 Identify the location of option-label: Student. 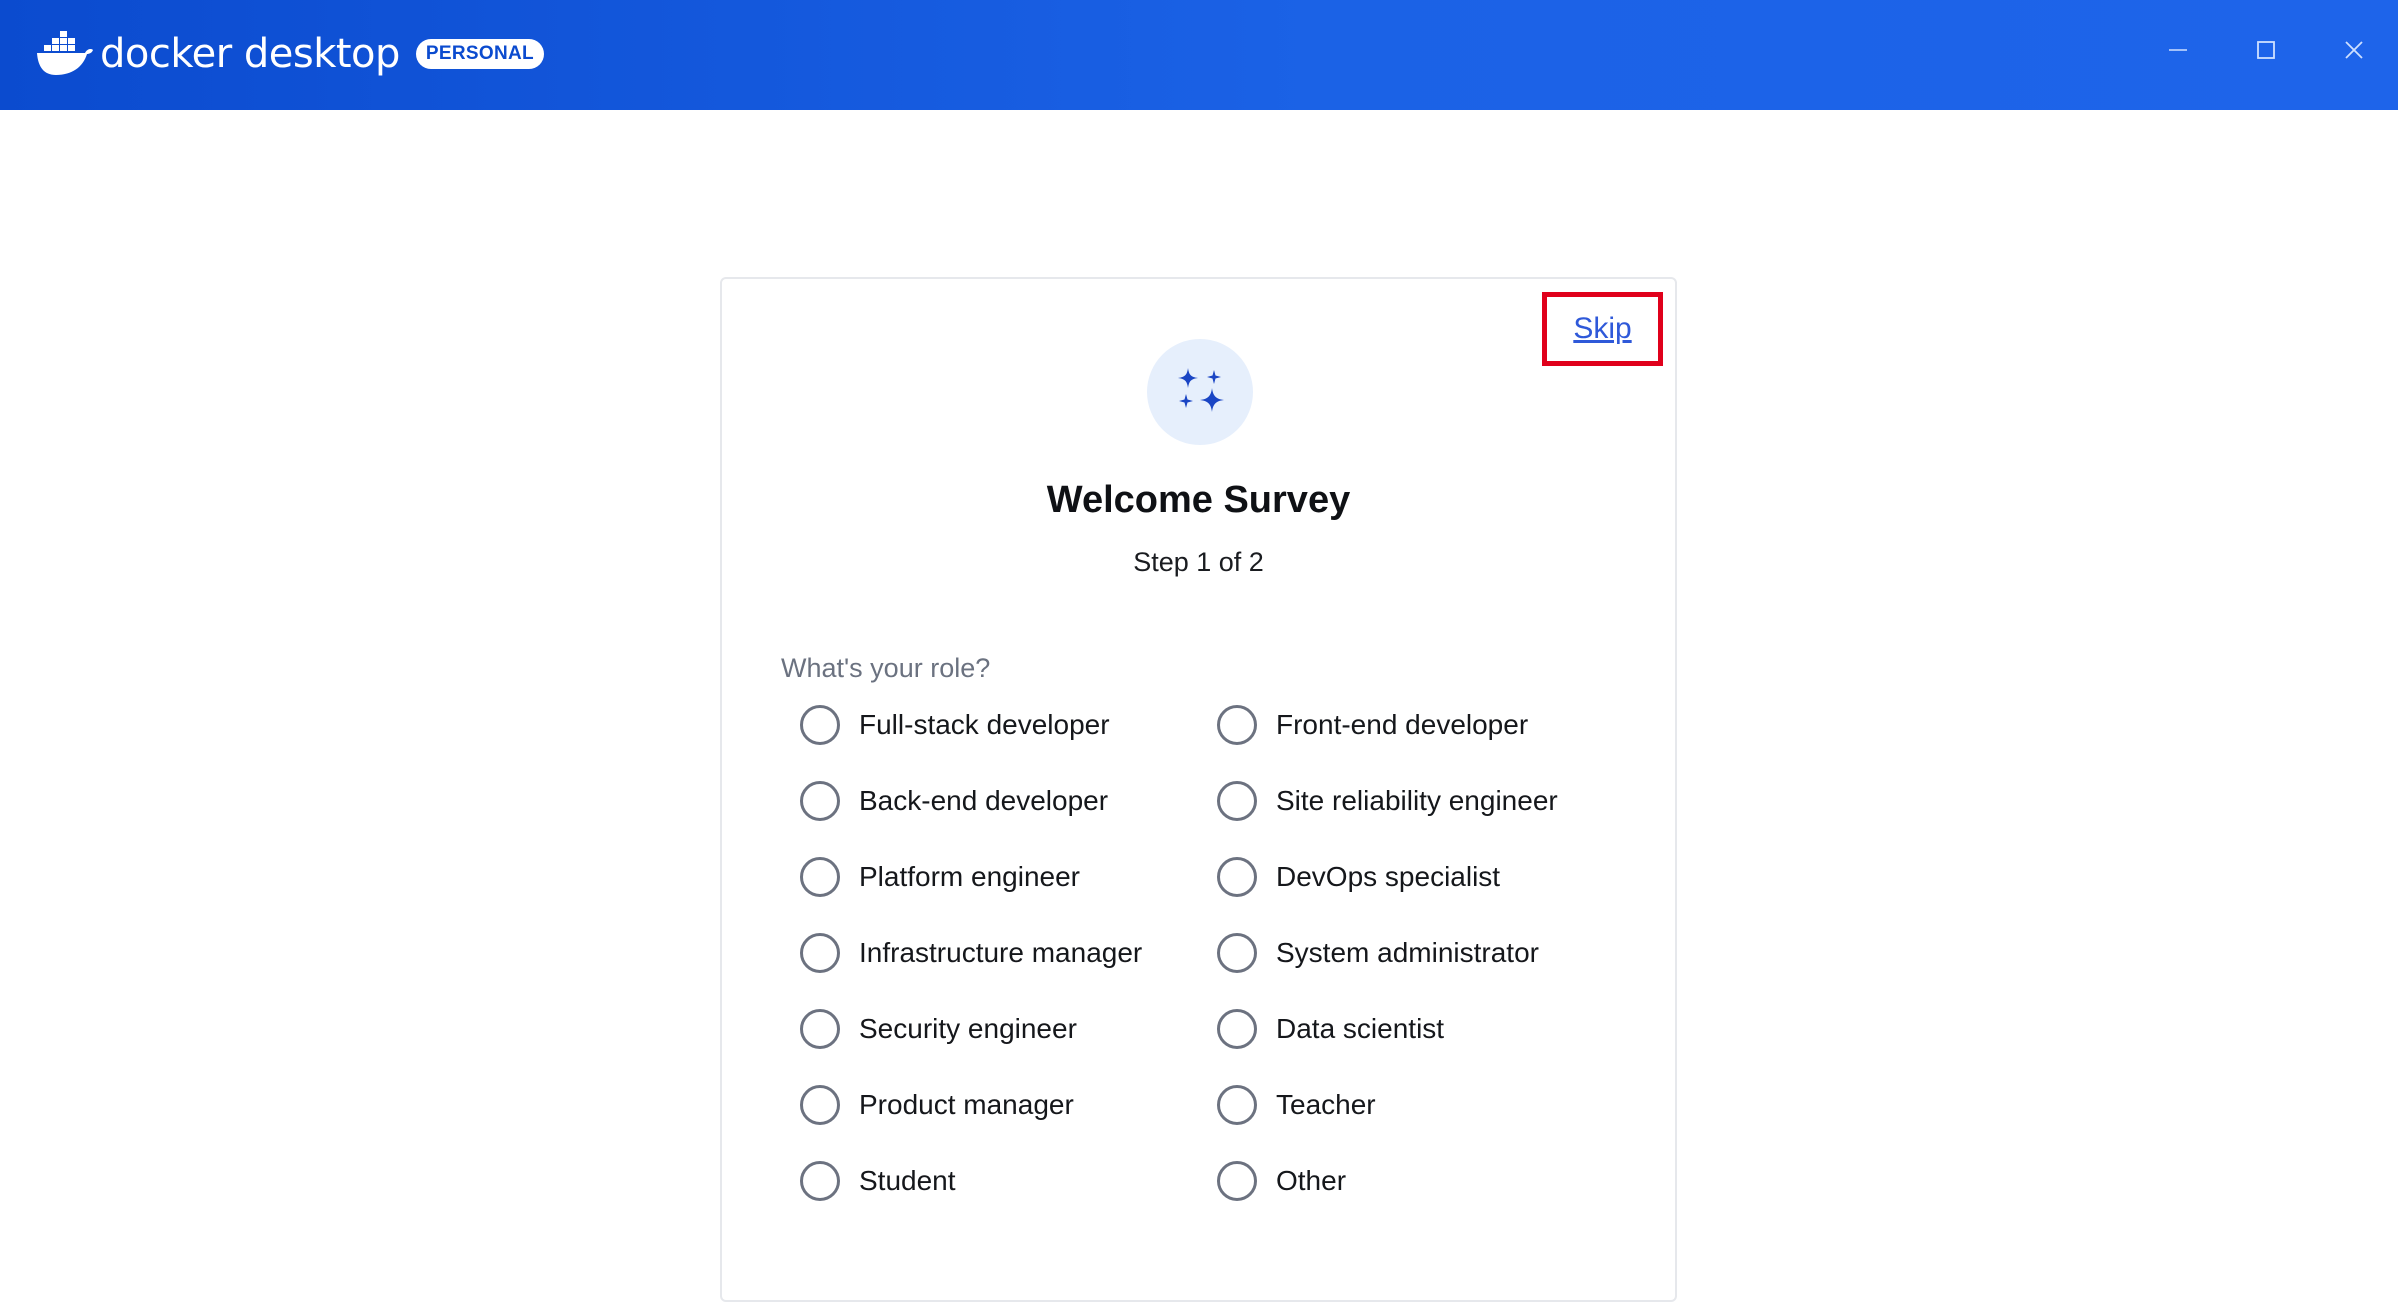
(907, 1180).